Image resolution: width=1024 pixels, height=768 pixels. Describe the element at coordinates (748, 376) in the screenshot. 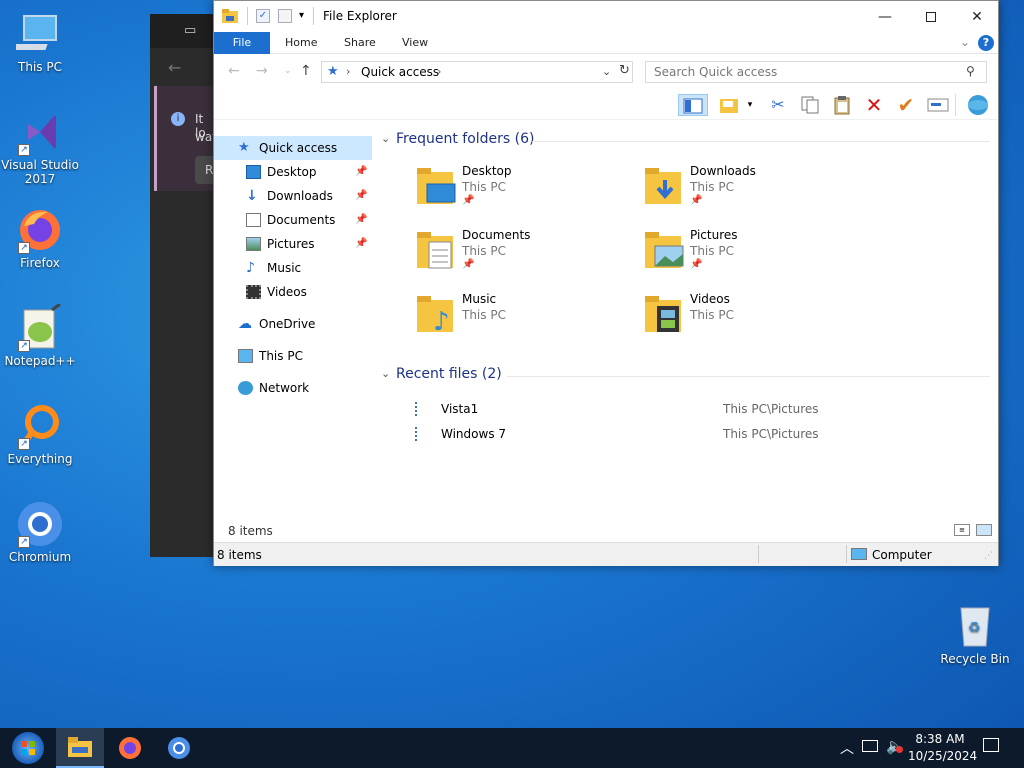

I see `group-divider` at that location.